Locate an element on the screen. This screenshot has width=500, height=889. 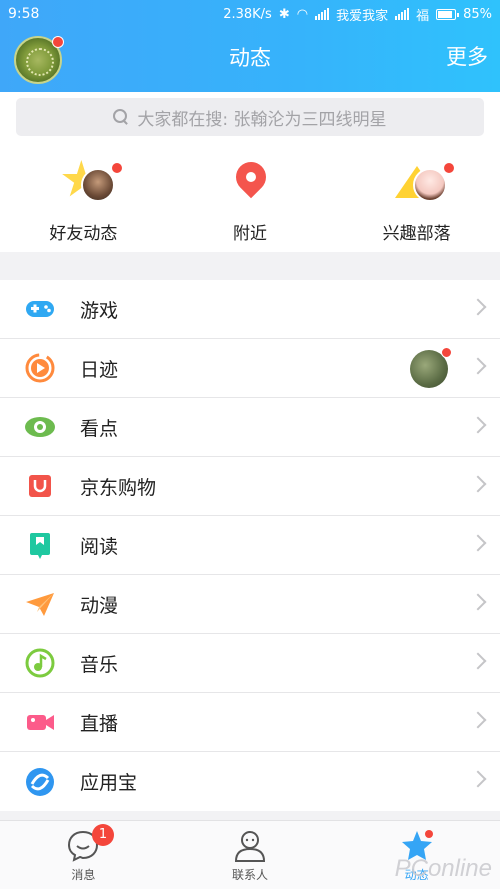
bluetooth-icon: ✱ is located at coordinates (284, 14).